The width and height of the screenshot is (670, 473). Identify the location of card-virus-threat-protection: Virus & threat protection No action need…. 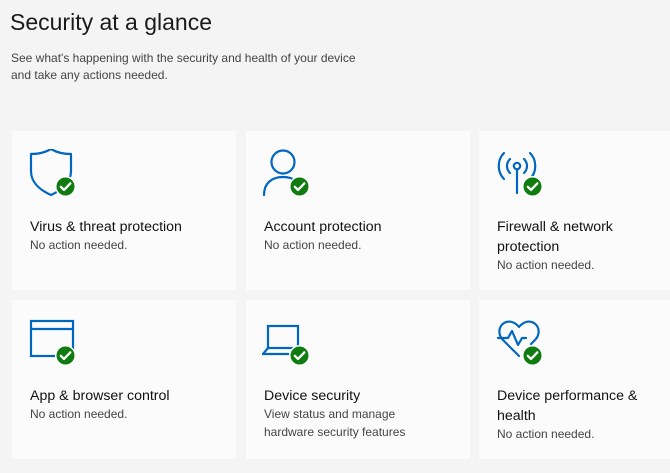
(124, 210).